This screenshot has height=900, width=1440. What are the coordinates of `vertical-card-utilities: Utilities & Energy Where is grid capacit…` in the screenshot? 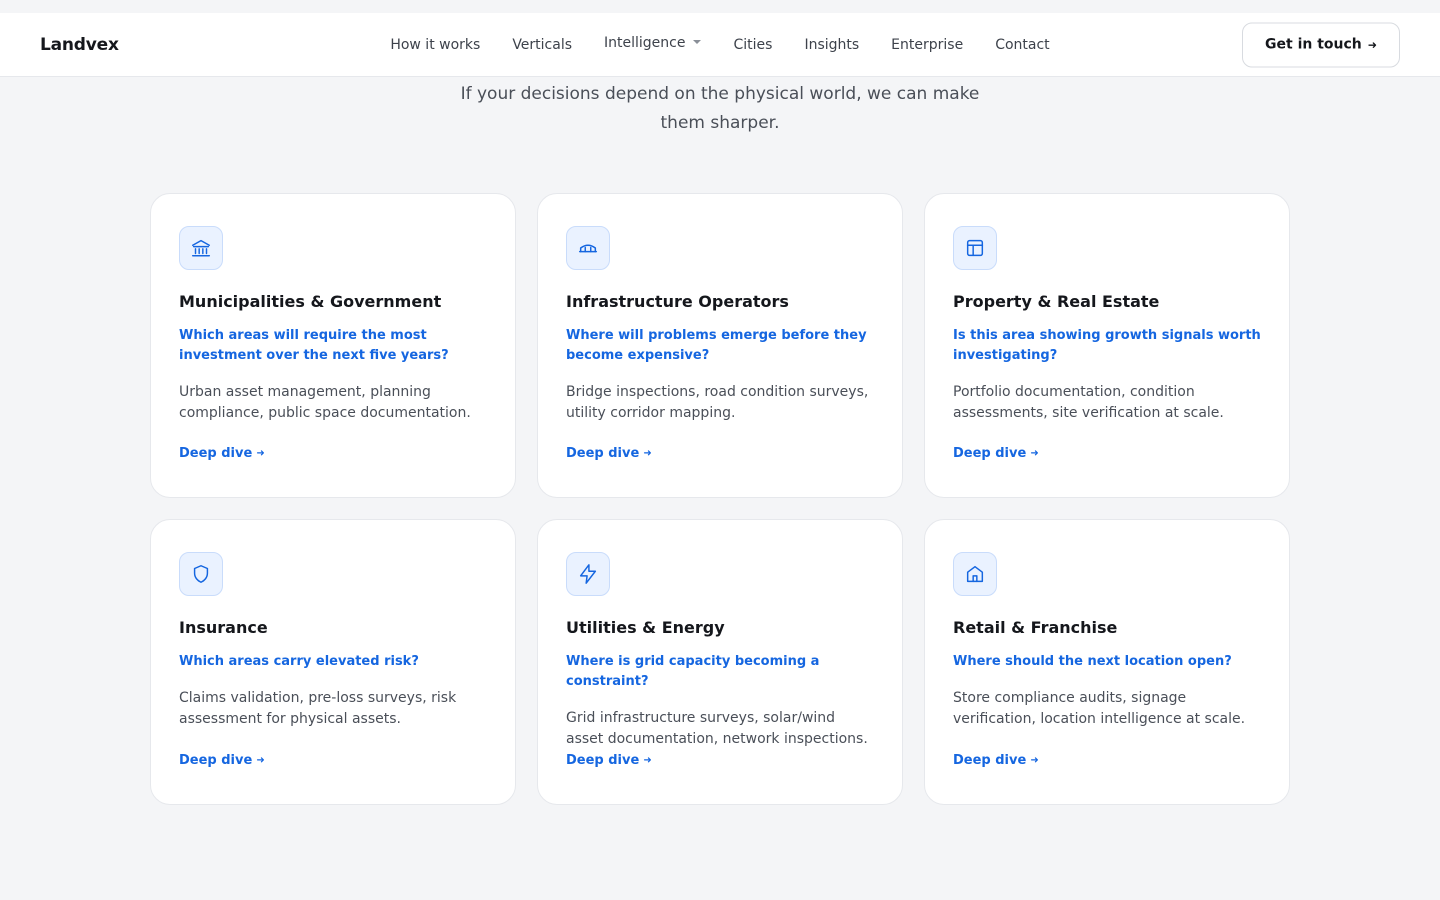 It's located at (720, 662).